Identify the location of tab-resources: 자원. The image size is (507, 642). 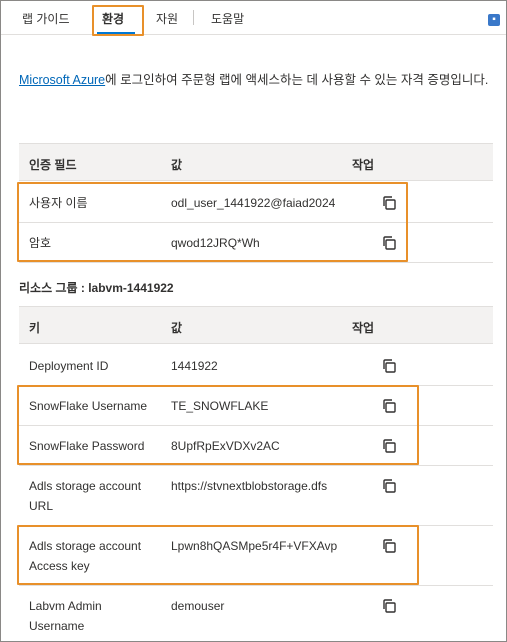
(167, 18).